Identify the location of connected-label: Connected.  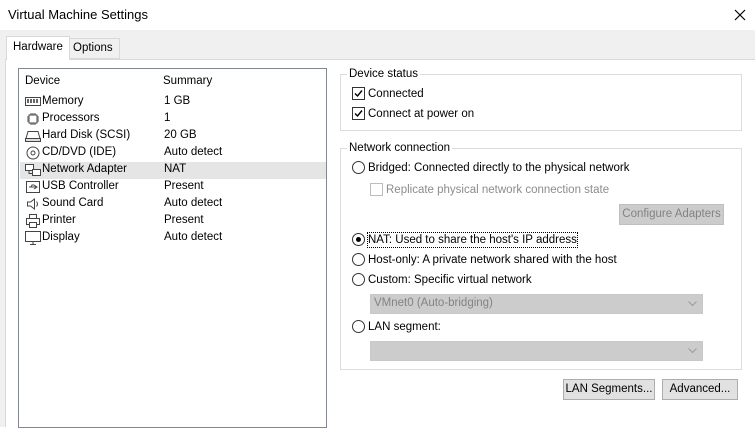
(396, 94).